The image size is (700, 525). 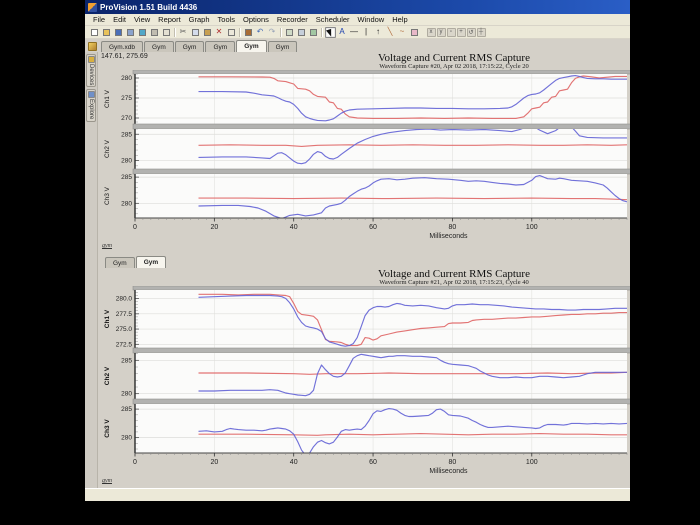 I want to click on menu-tools: Tools, so click(x=227, y=19).